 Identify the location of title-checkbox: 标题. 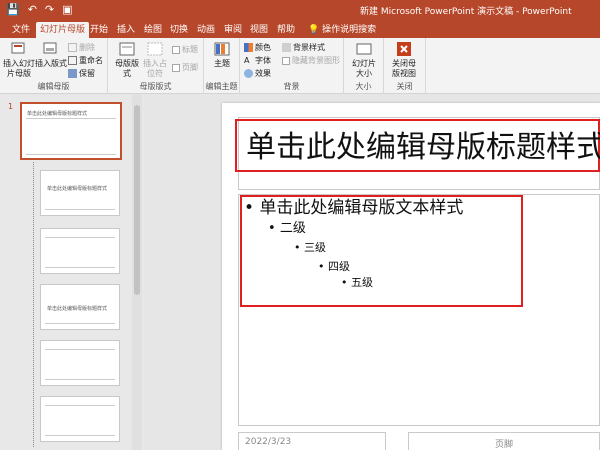
(185, 49).